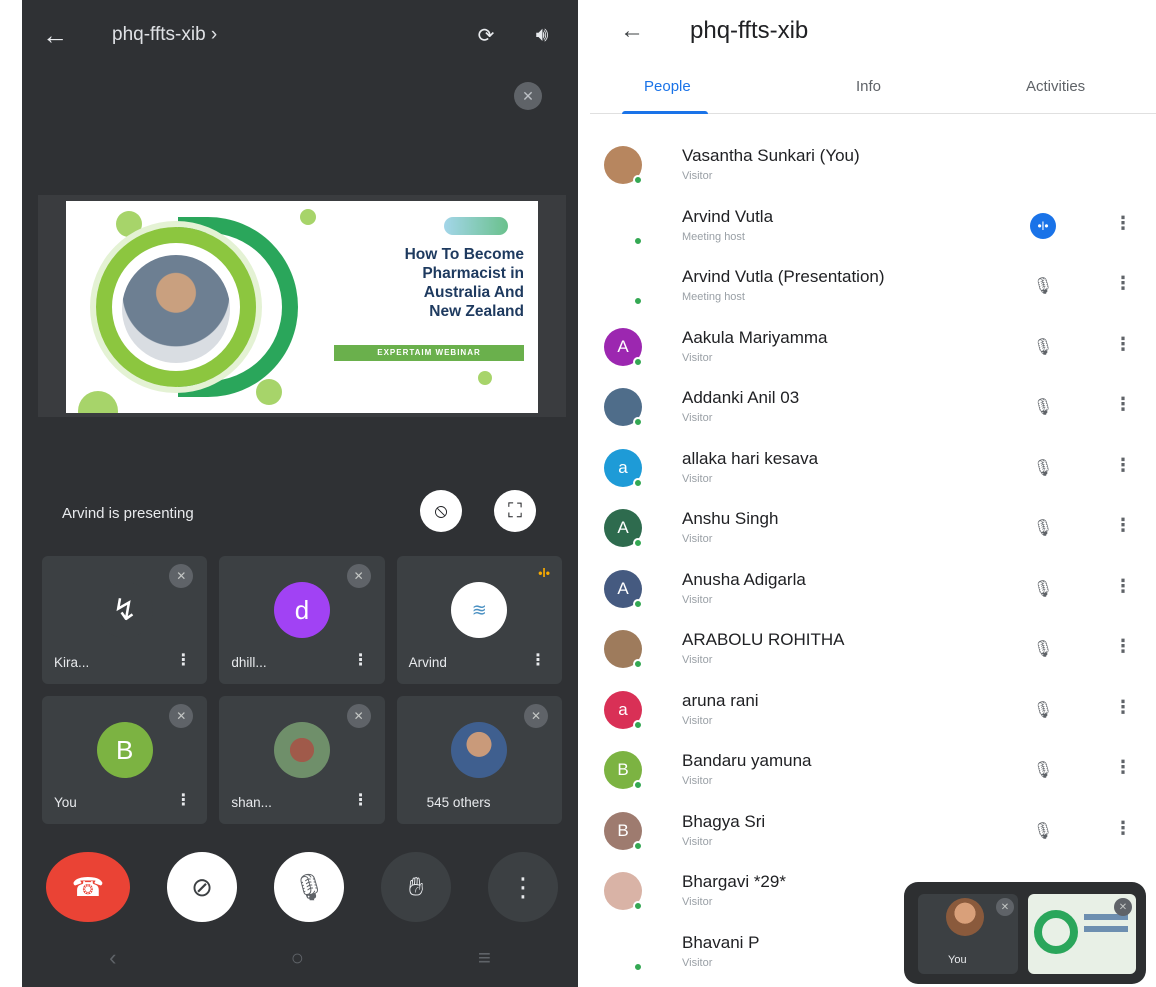 This screenshot has height=987, width=1156. Describe the element at coordinates (301, 610) in the screenshot. I see `avatar: d` at that location.